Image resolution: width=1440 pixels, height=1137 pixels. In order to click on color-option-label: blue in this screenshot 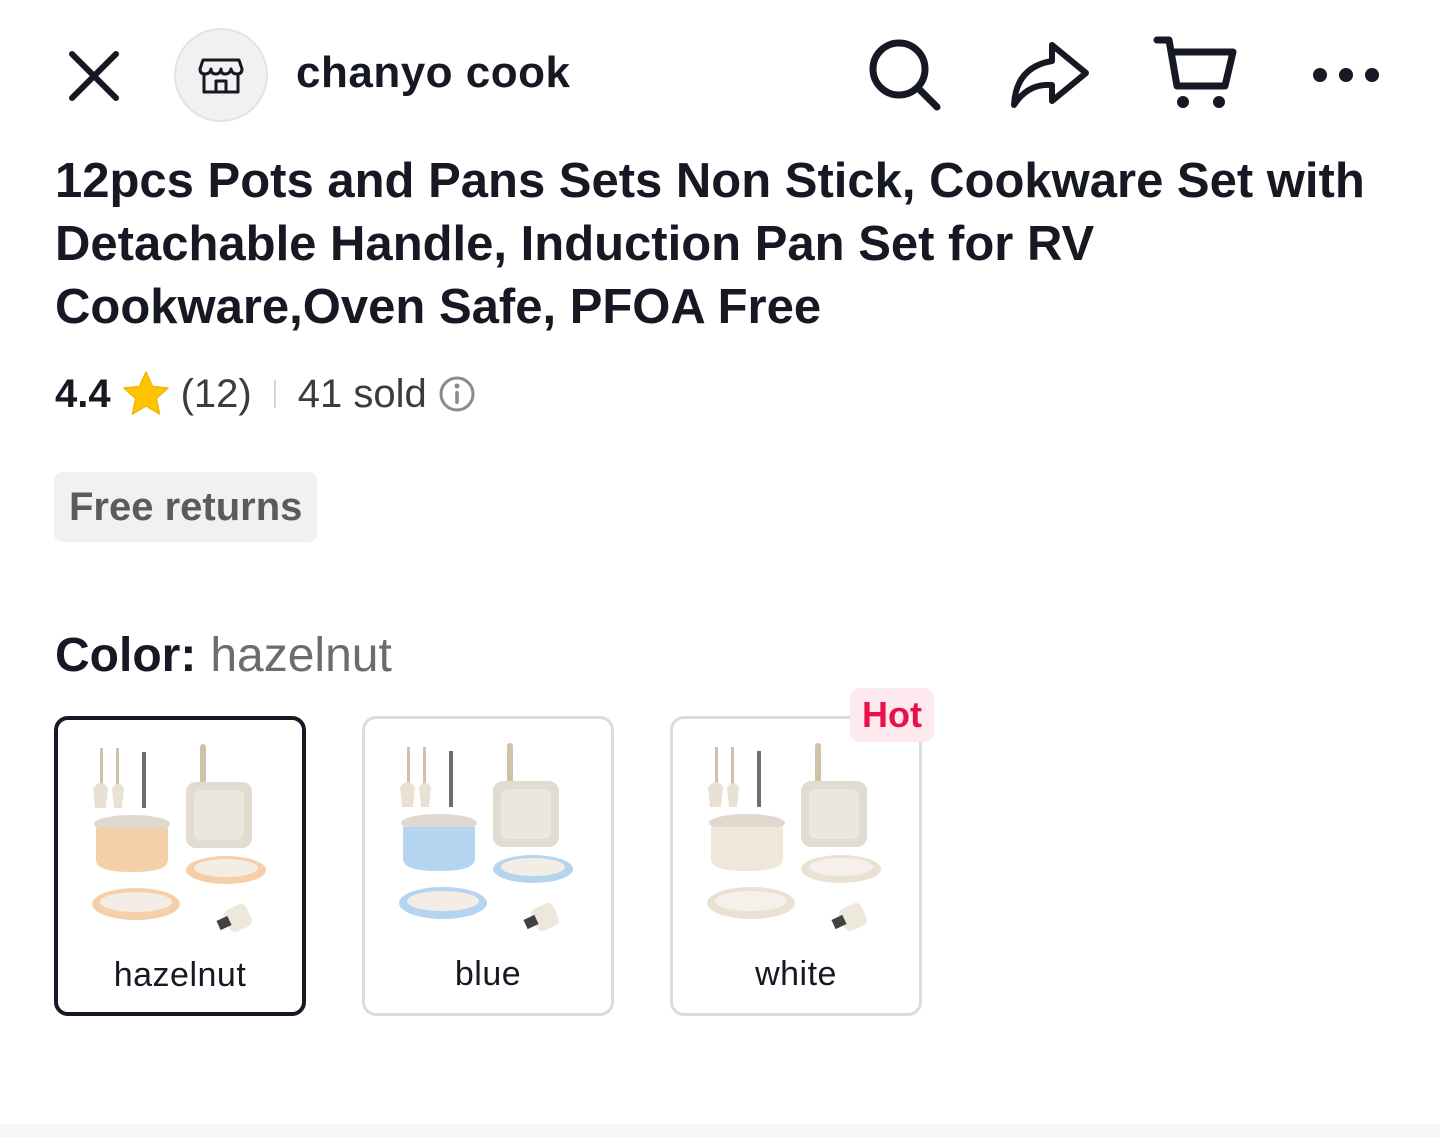, I will do `click(488, 974)`.